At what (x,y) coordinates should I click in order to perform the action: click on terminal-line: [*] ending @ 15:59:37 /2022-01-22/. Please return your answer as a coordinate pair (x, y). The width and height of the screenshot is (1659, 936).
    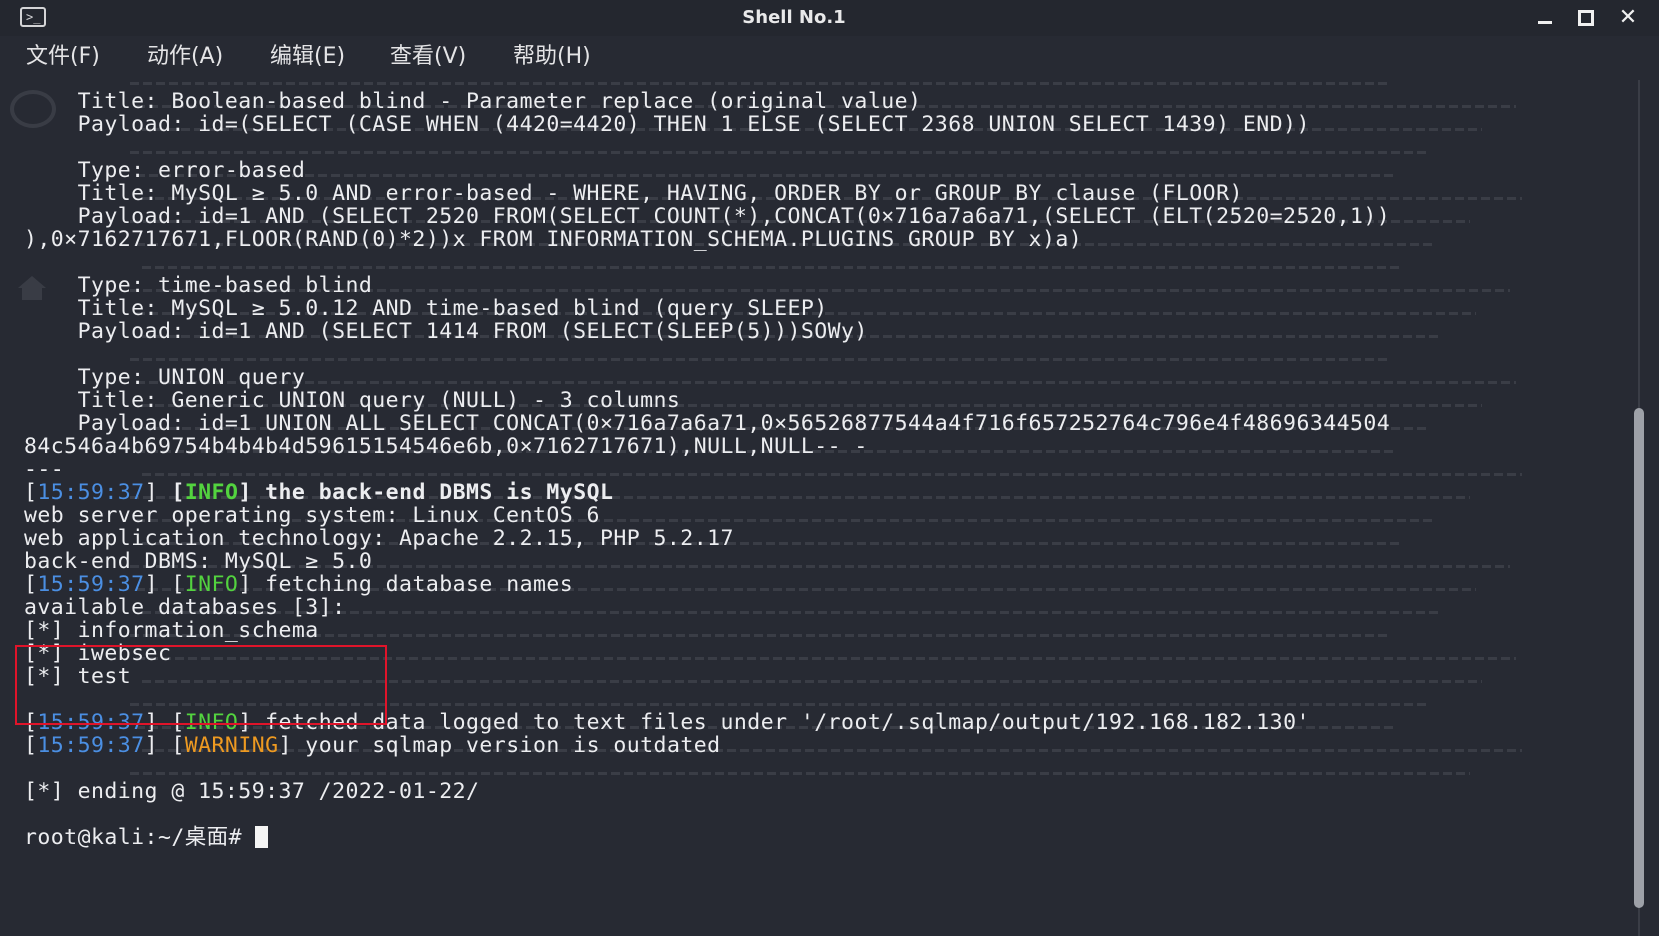
    Looking at the image, I should click on (251, 792).